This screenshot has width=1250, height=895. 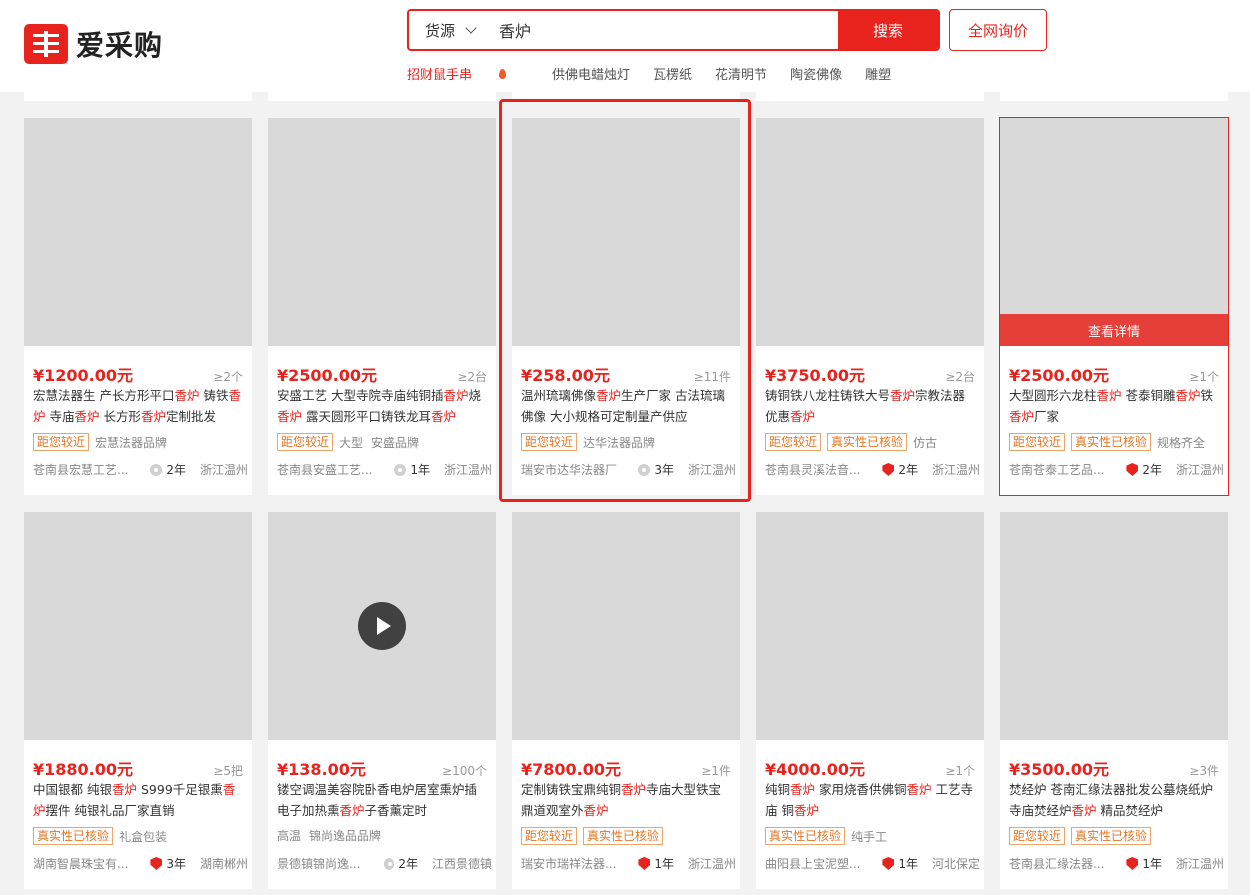 I want to click on product-title: 大型圆形六龙柱香炉 苍泰铜雕香炉铁香炉厂家, so click(x=1115, y=407).